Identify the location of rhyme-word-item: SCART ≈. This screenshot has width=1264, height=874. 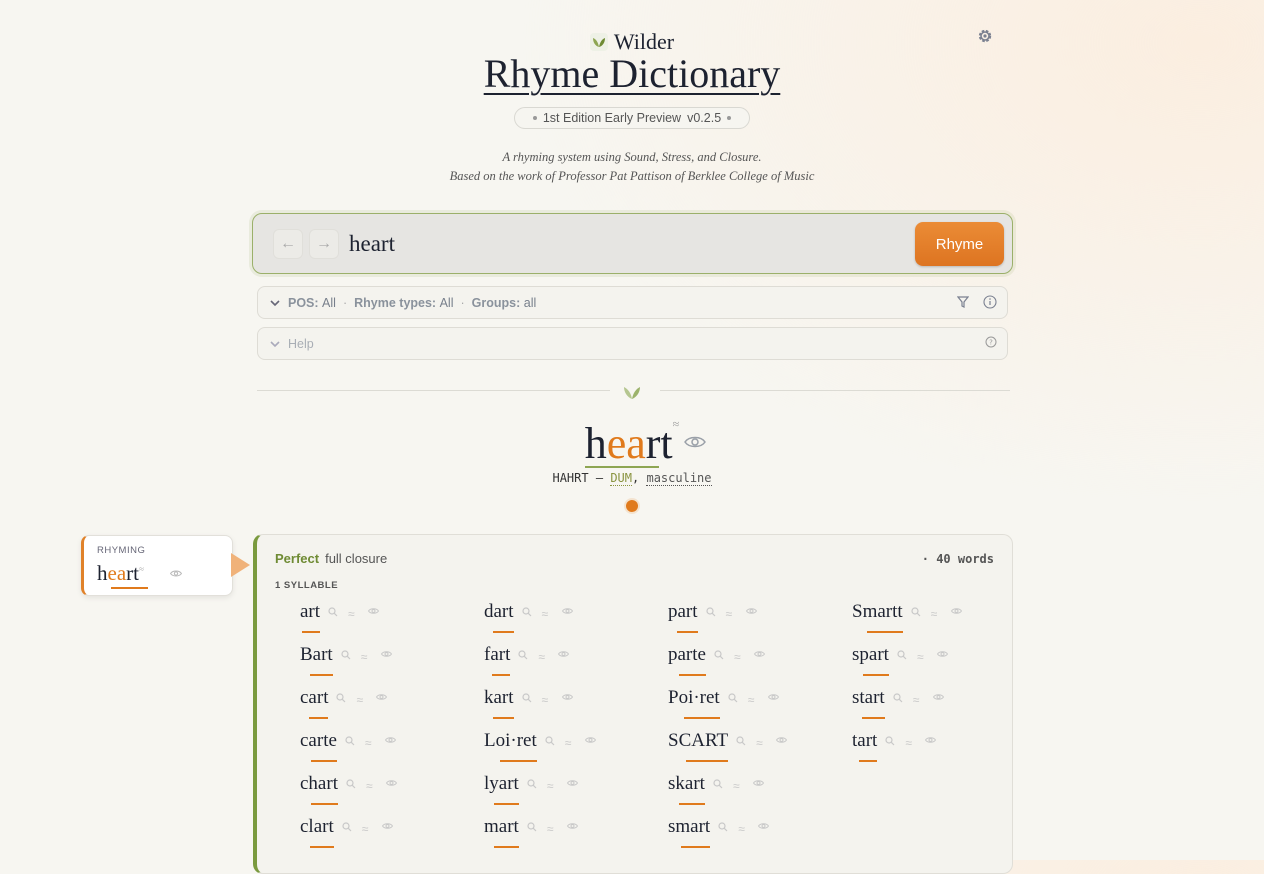
(728, 746).